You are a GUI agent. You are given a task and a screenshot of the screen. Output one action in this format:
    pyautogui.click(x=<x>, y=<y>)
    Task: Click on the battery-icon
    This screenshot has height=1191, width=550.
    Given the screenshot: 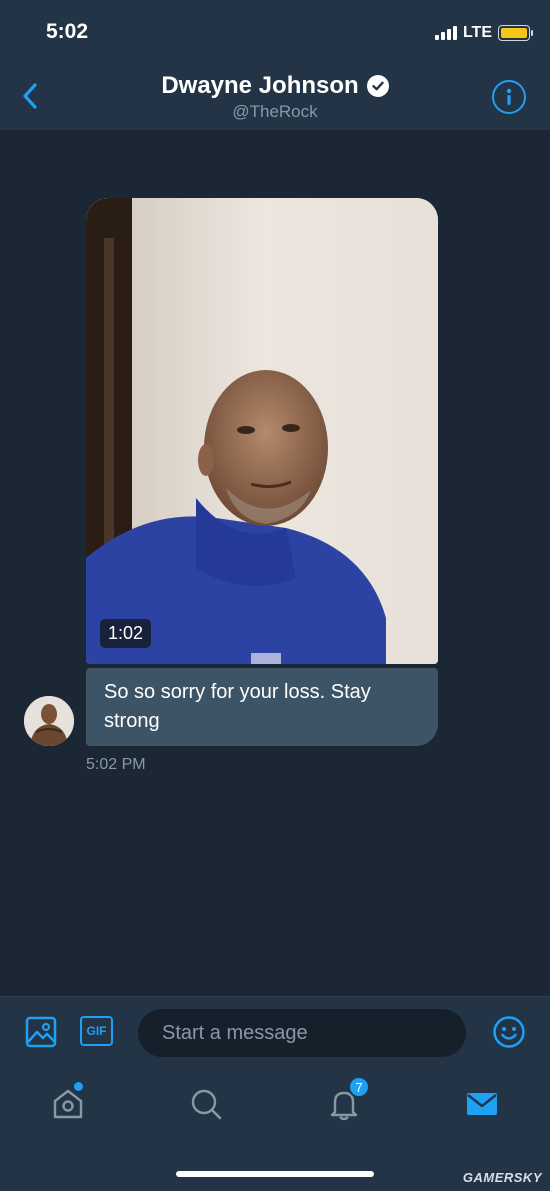 What is the action you would take?
    pyautogui.click(x=515, y=33)
    